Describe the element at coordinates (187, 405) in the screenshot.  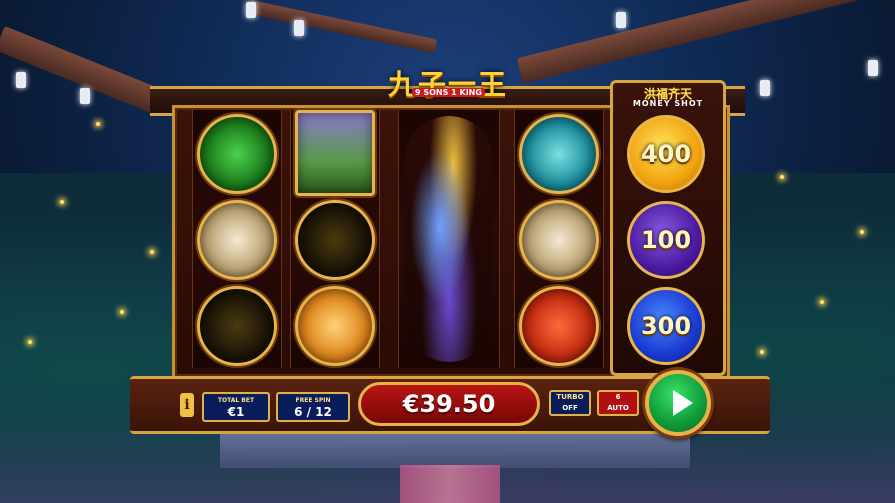
I see `info-button: i` at that location.